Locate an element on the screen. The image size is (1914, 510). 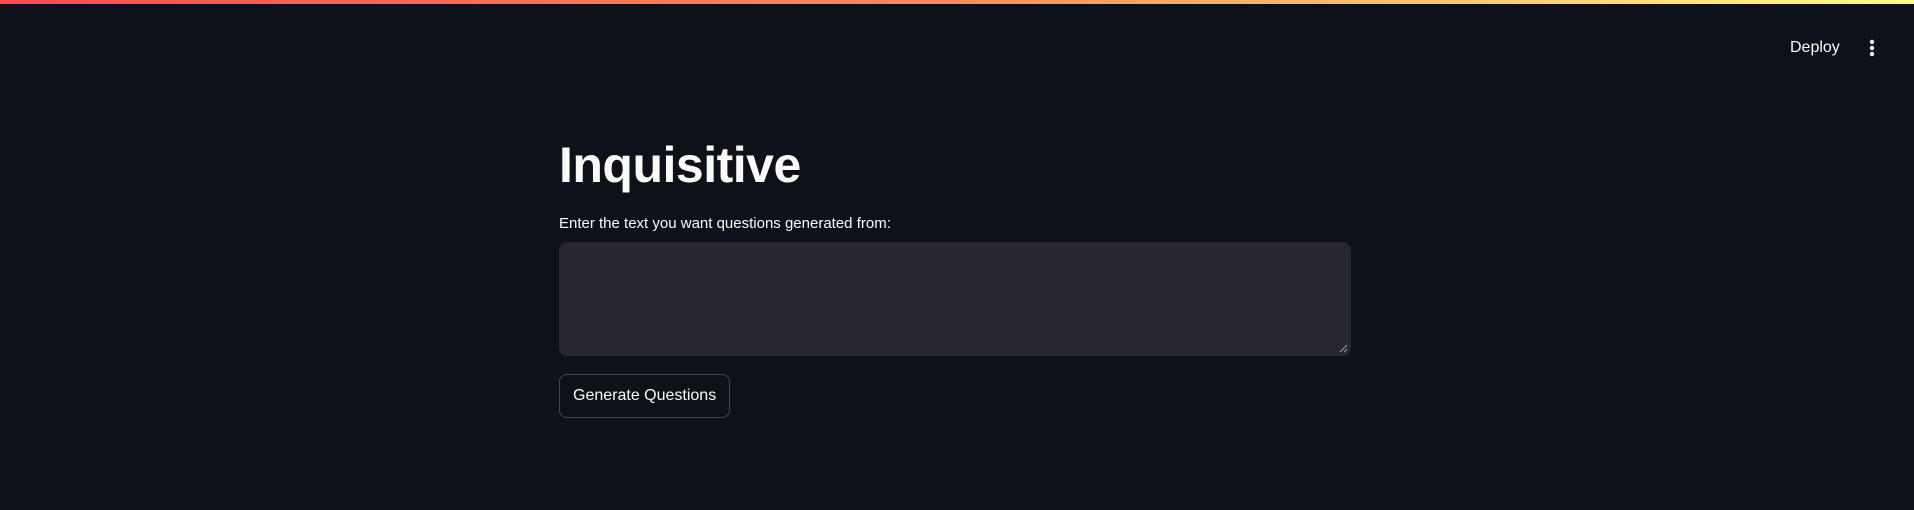
main-menu-button is located at coordinates (1872, 48).